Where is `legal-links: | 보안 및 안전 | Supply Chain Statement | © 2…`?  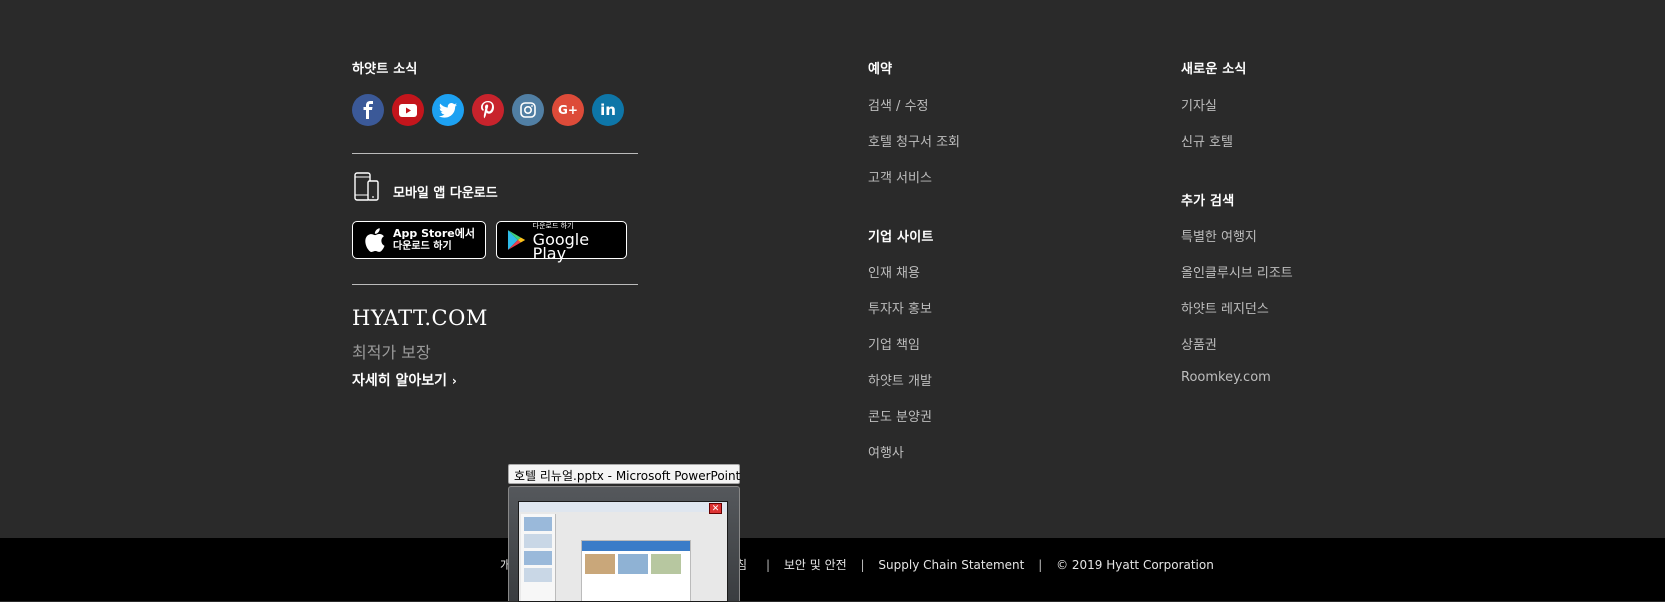
legal-links: | 보안 및 안전 | Supply Chain Statement | © 2… is located at coordinates (985, 564).